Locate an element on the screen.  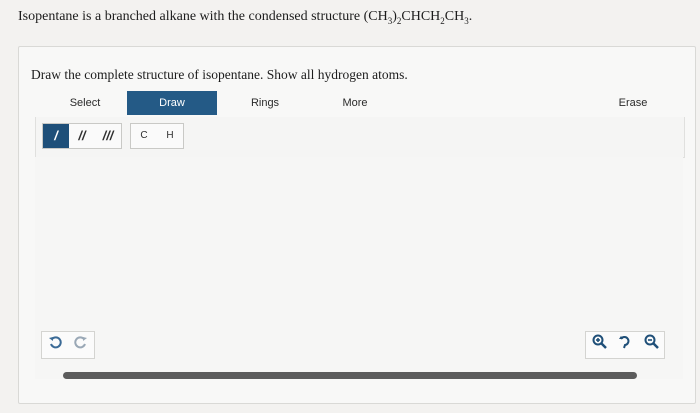
tool-options: / // /// C H is located at coordinates (360, 137).